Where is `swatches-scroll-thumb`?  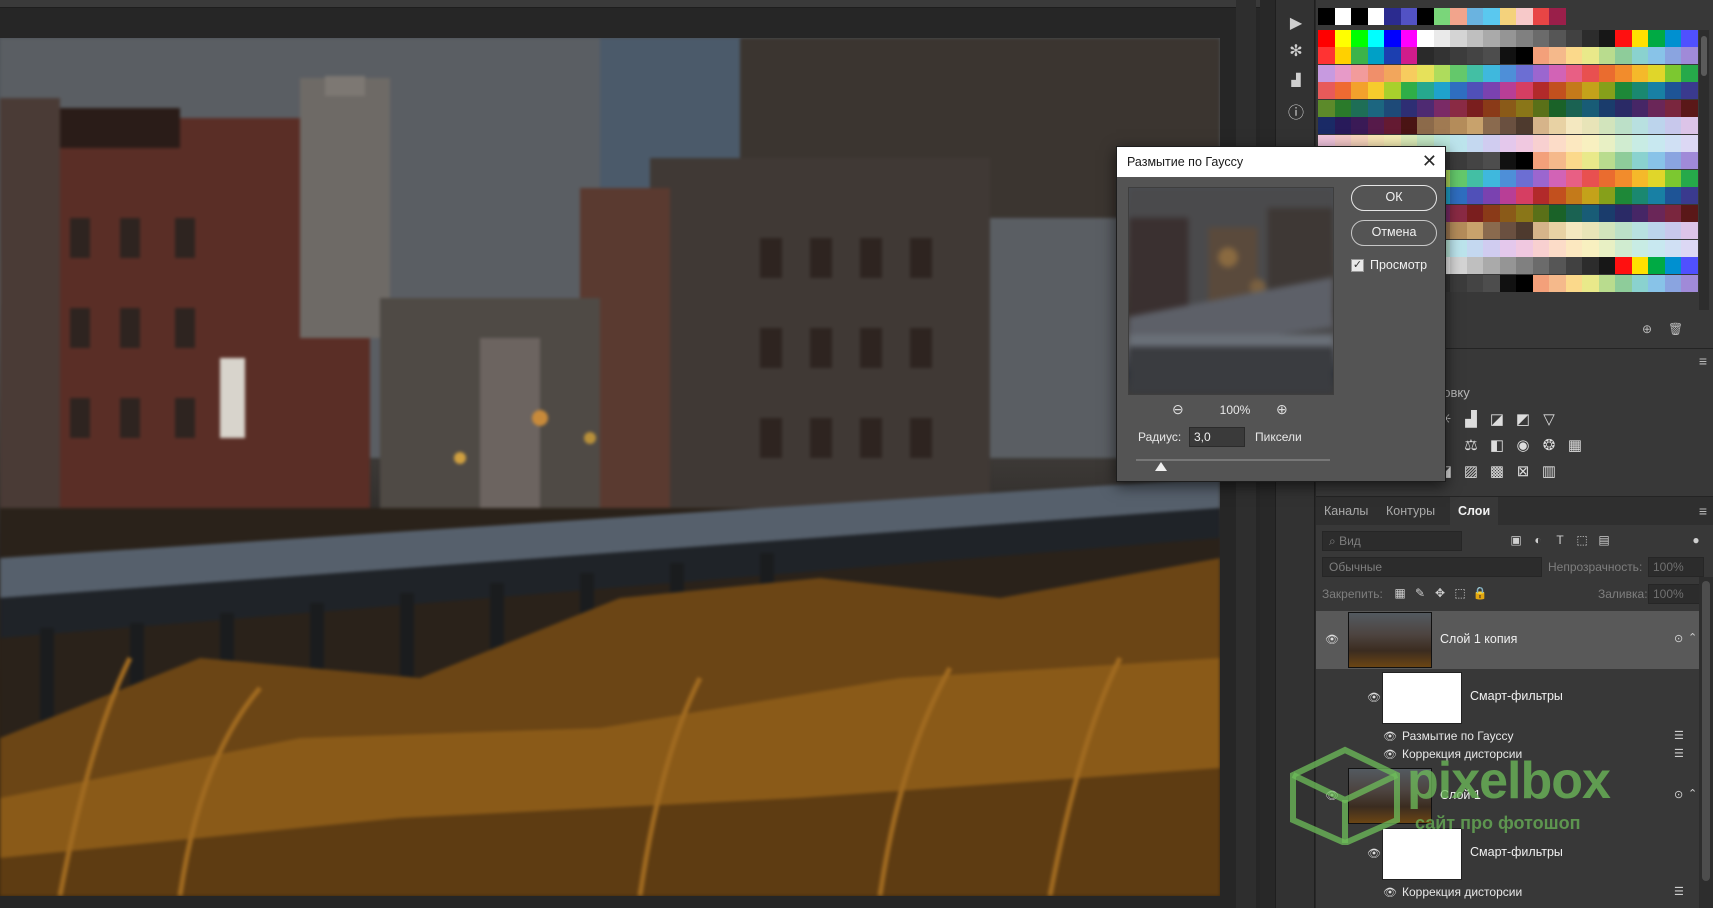
swatches-scroll-thumb is located at coordinates (1704, 56).